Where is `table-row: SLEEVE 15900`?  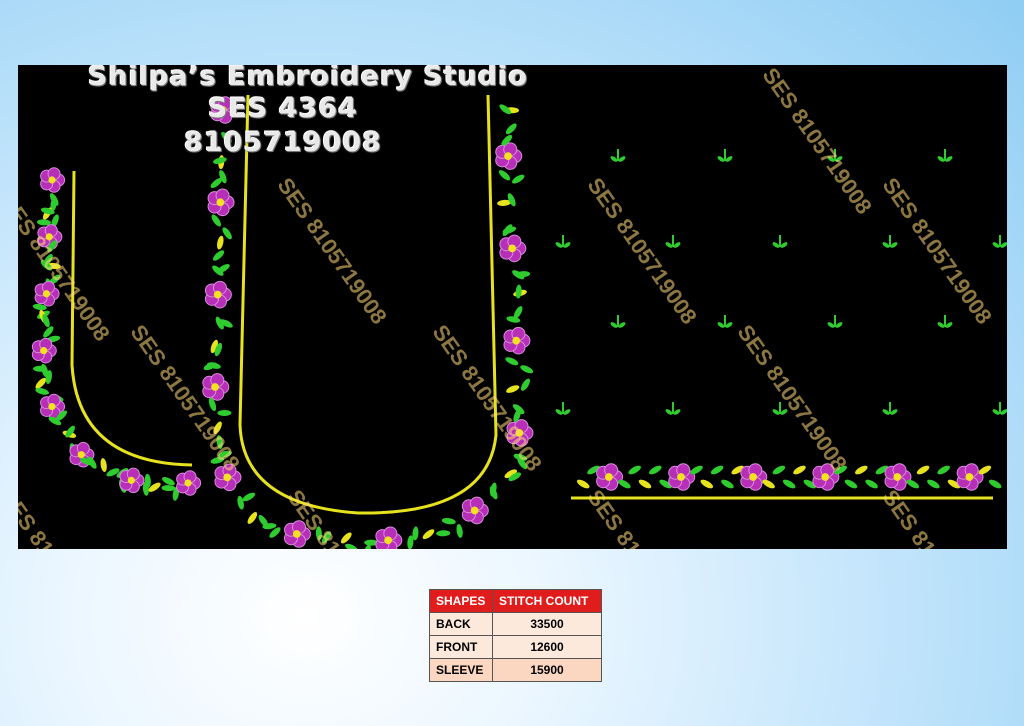
table-row: SLEEVE 15900 is located at coordinates (515, 670).